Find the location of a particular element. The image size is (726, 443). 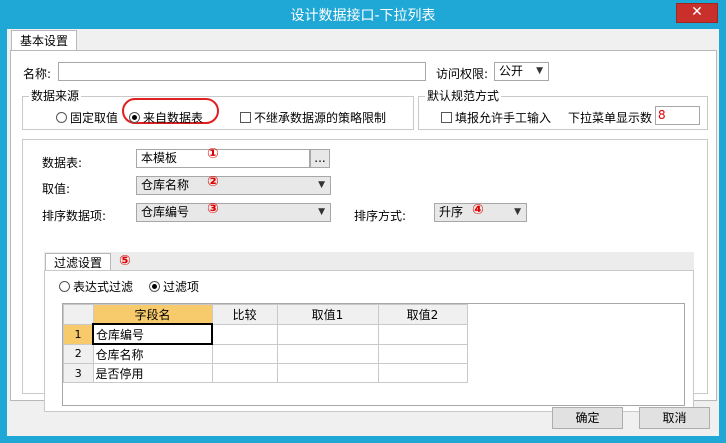

row-number: 2 is located at coordinates (78, 353).